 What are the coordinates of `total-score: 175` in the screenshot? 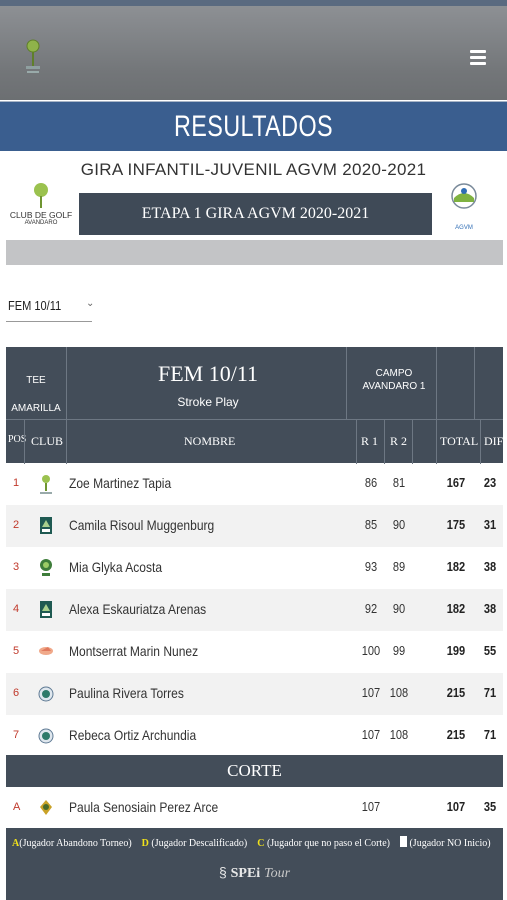 It's located at (456, 524).